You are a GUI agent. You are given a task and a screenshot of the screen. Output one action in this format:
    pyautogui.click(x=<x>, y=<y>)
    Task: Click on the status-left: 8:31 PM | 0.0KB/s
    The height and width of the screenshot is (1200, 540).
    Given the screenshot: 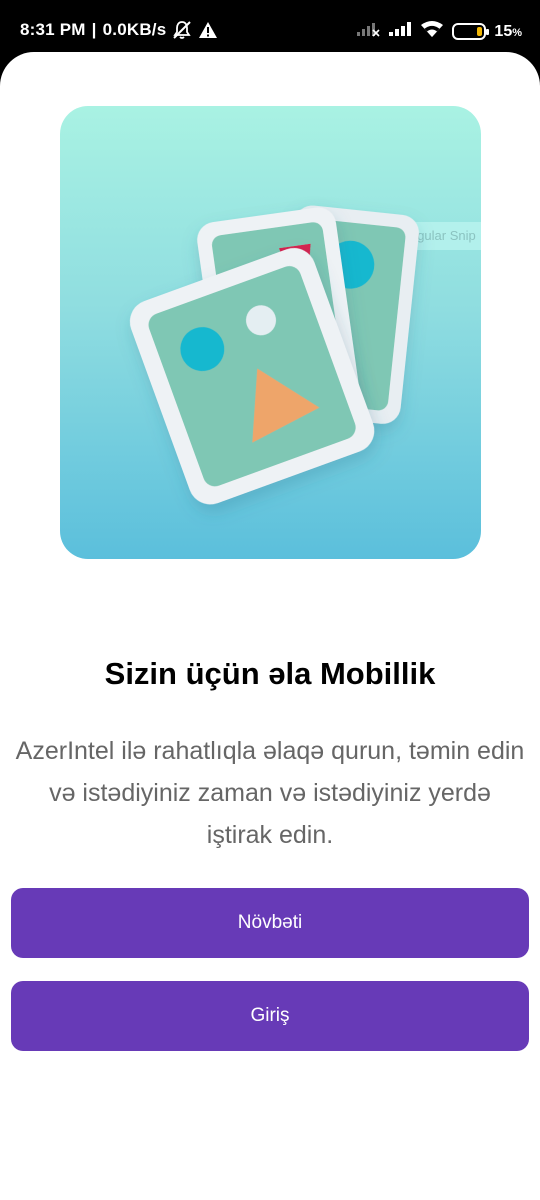 What is the action you would take?
    pyautogui.click(x=119, y=30)
    